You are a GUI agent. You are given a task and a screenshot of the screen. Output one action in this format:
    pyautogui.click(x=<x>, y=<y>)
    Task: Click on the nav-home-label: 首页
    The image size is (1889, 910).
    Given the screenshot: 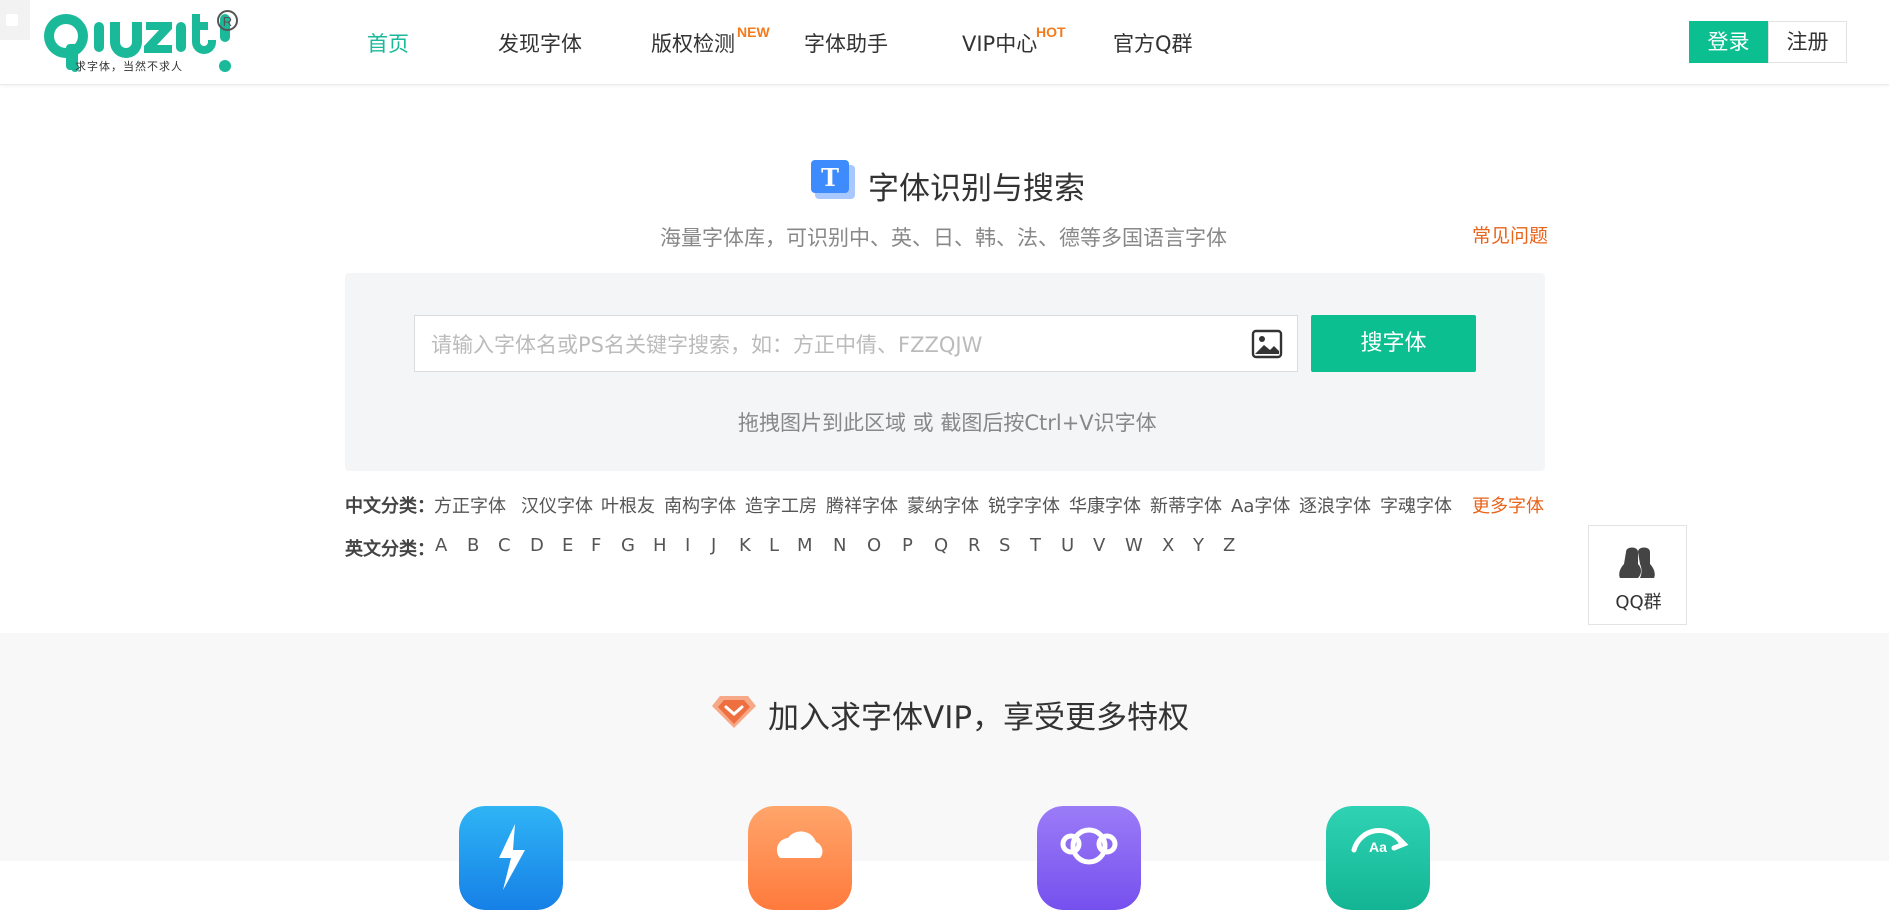 What is the action you would take?
    pyautogui.click(x=388, y=44)
    